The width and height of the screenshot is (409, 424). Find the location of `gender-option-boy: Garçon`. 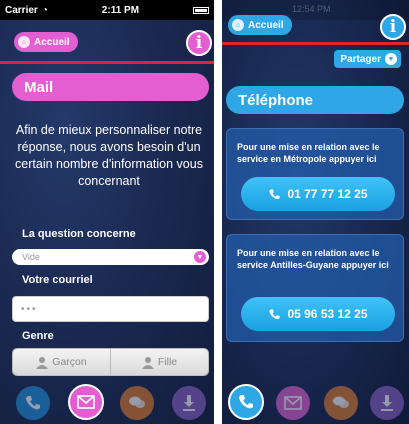

gender-option-boy: Garçon is located at coordinates (61, 362).